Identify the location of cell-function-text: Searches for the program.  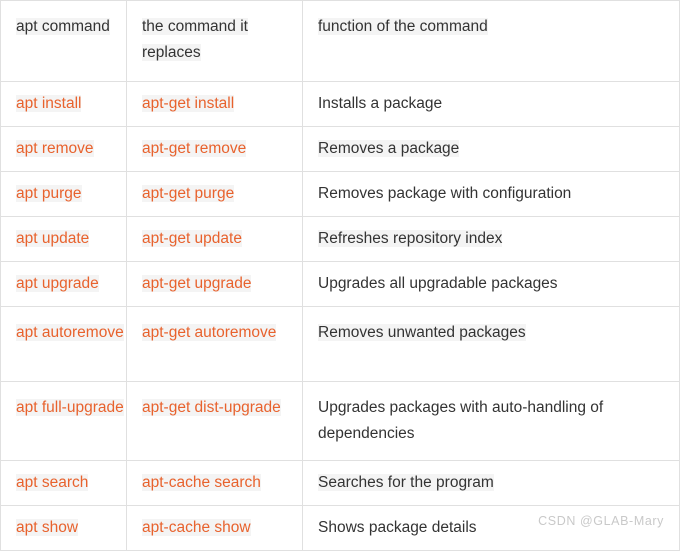
(406, 482).